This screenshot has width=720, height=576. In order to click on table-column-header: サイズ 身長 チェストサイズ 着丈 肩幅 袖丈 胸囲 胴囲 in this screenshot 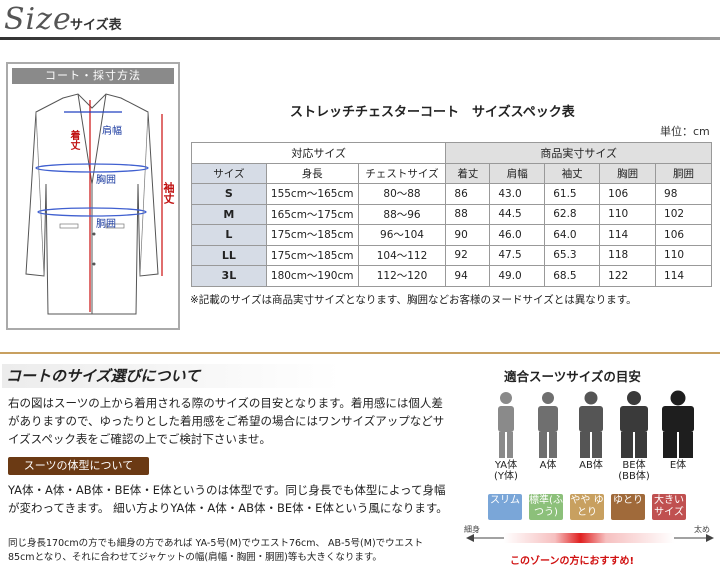, I will do `click(451, 173)`.